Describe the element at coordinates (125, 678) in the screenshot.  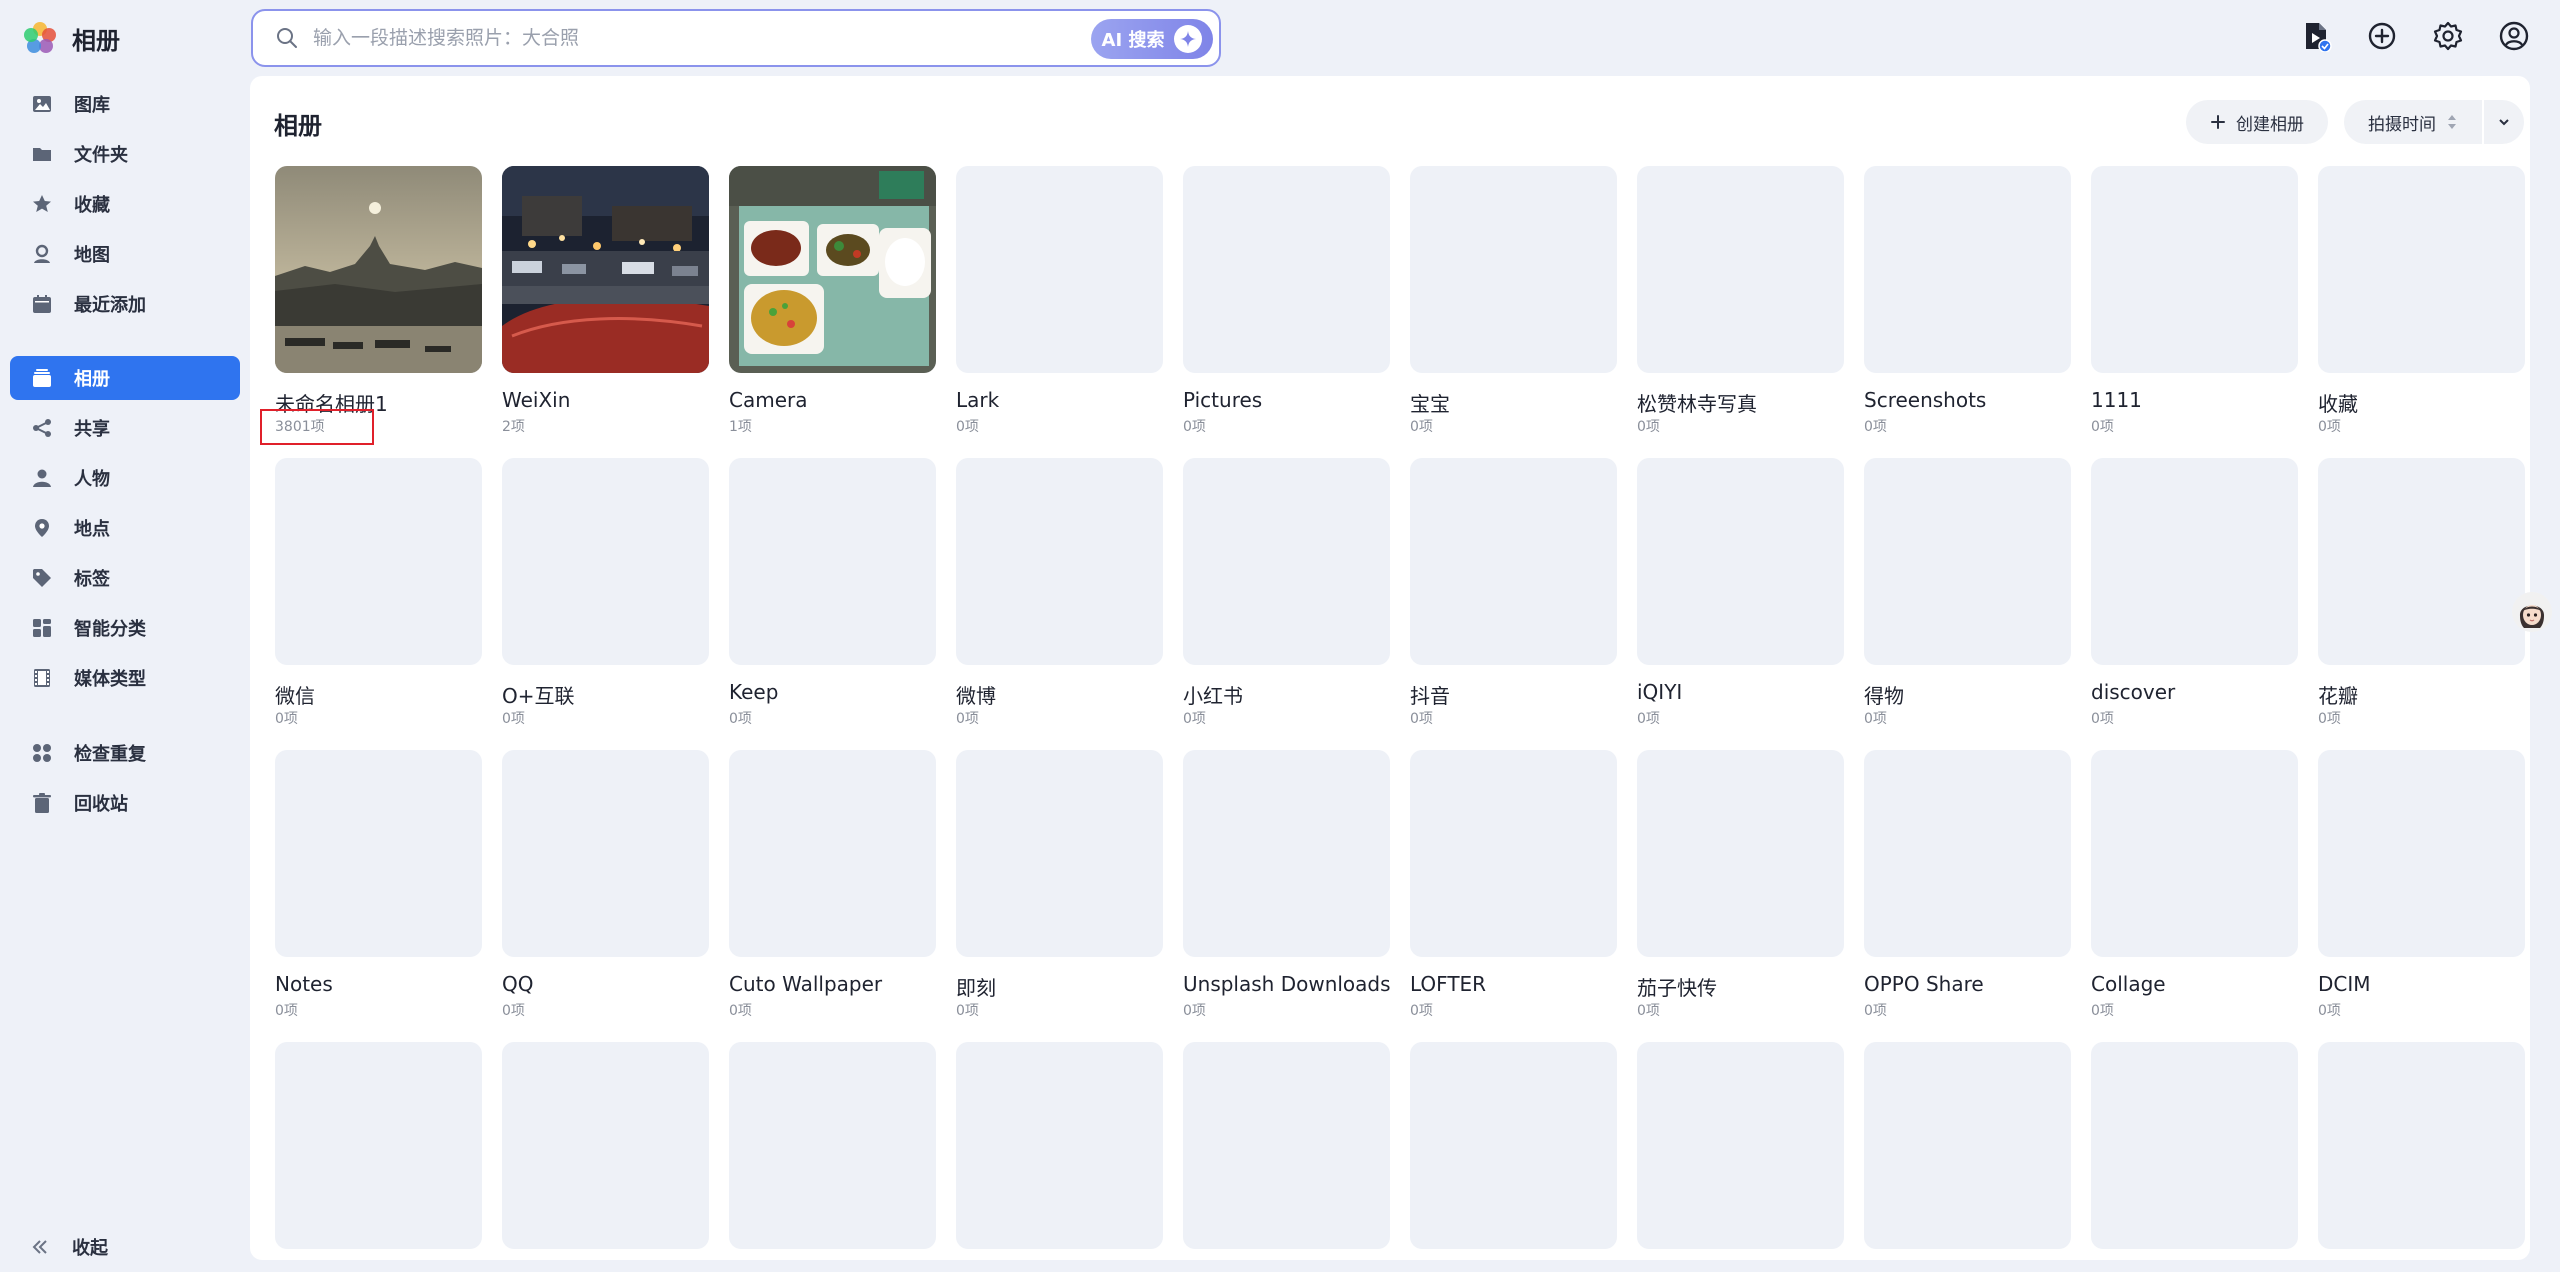
I see `sidebar-item-film: 媒体类型` at that location.